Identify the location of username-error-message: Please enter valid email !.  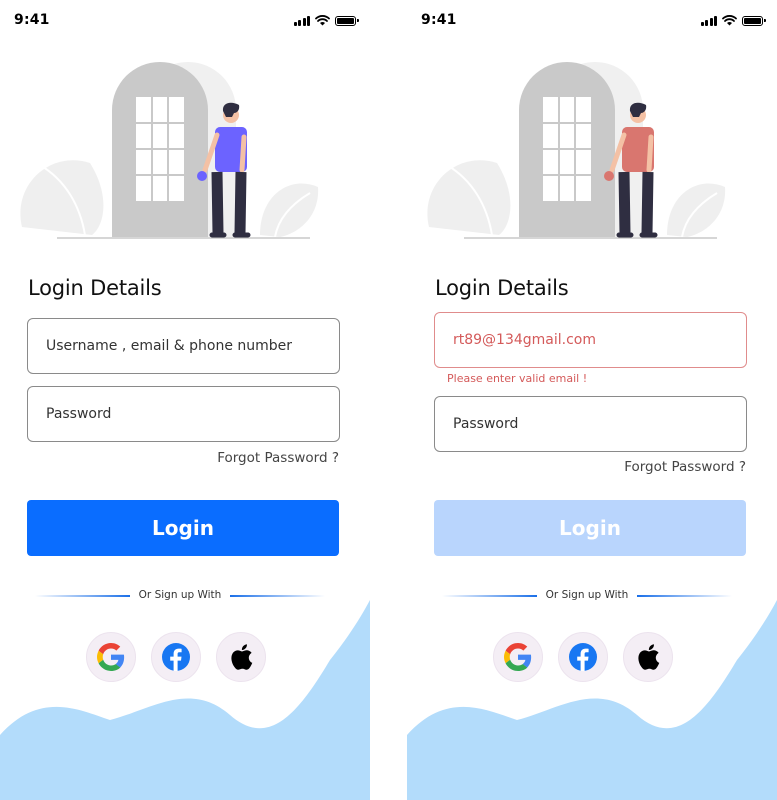
(517, 378).